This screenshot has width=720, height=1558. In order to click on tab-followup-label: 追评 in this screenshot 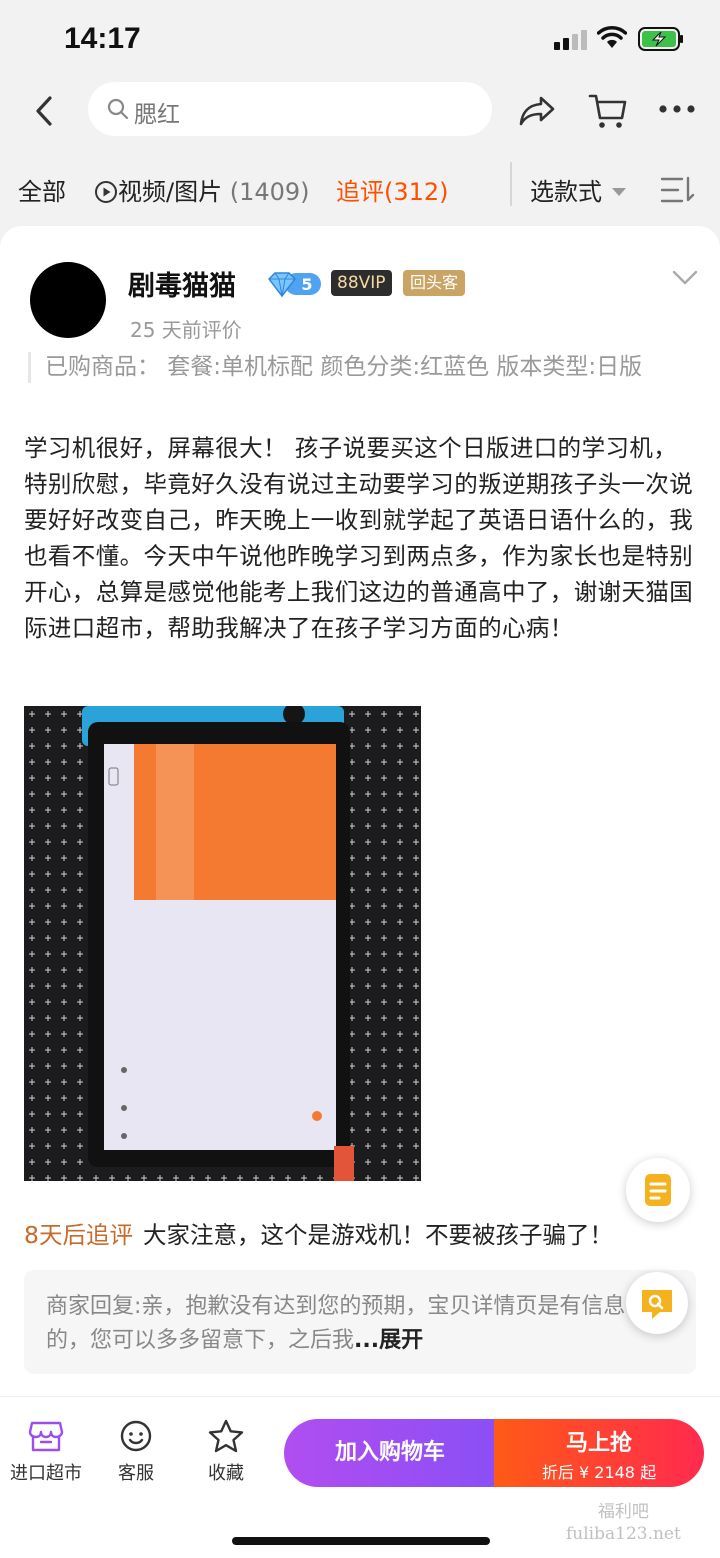, I will do `click(360, 192)`.